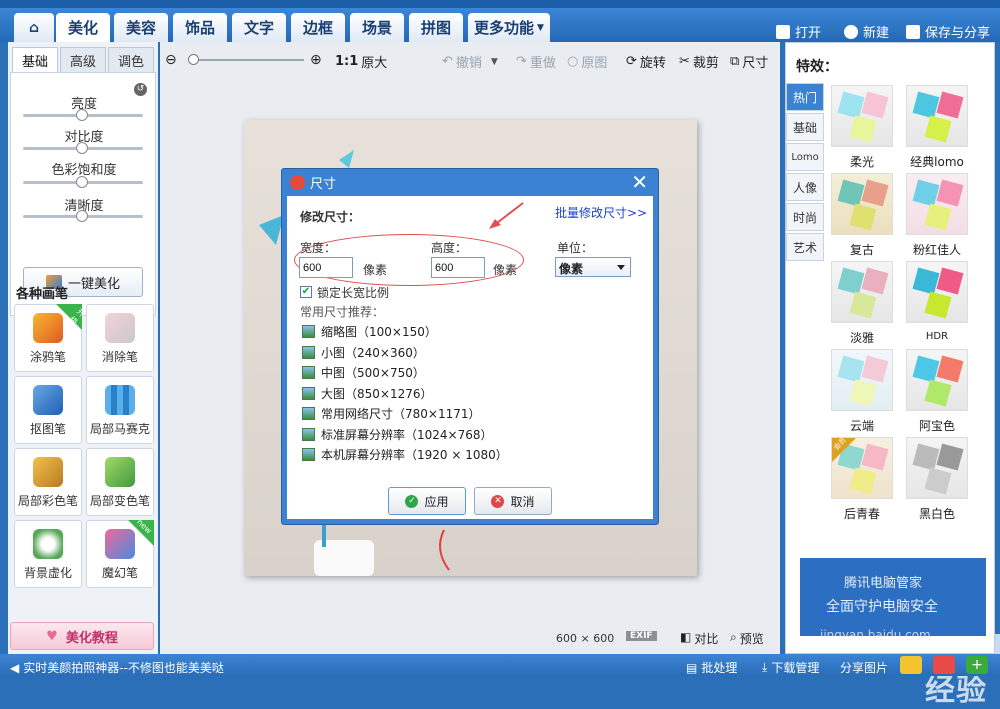 This screenshot has height=709, width=1000. Describe the element at coordinates (805, 97) in the screenshot. I see `category-hot: 热门` at that location.